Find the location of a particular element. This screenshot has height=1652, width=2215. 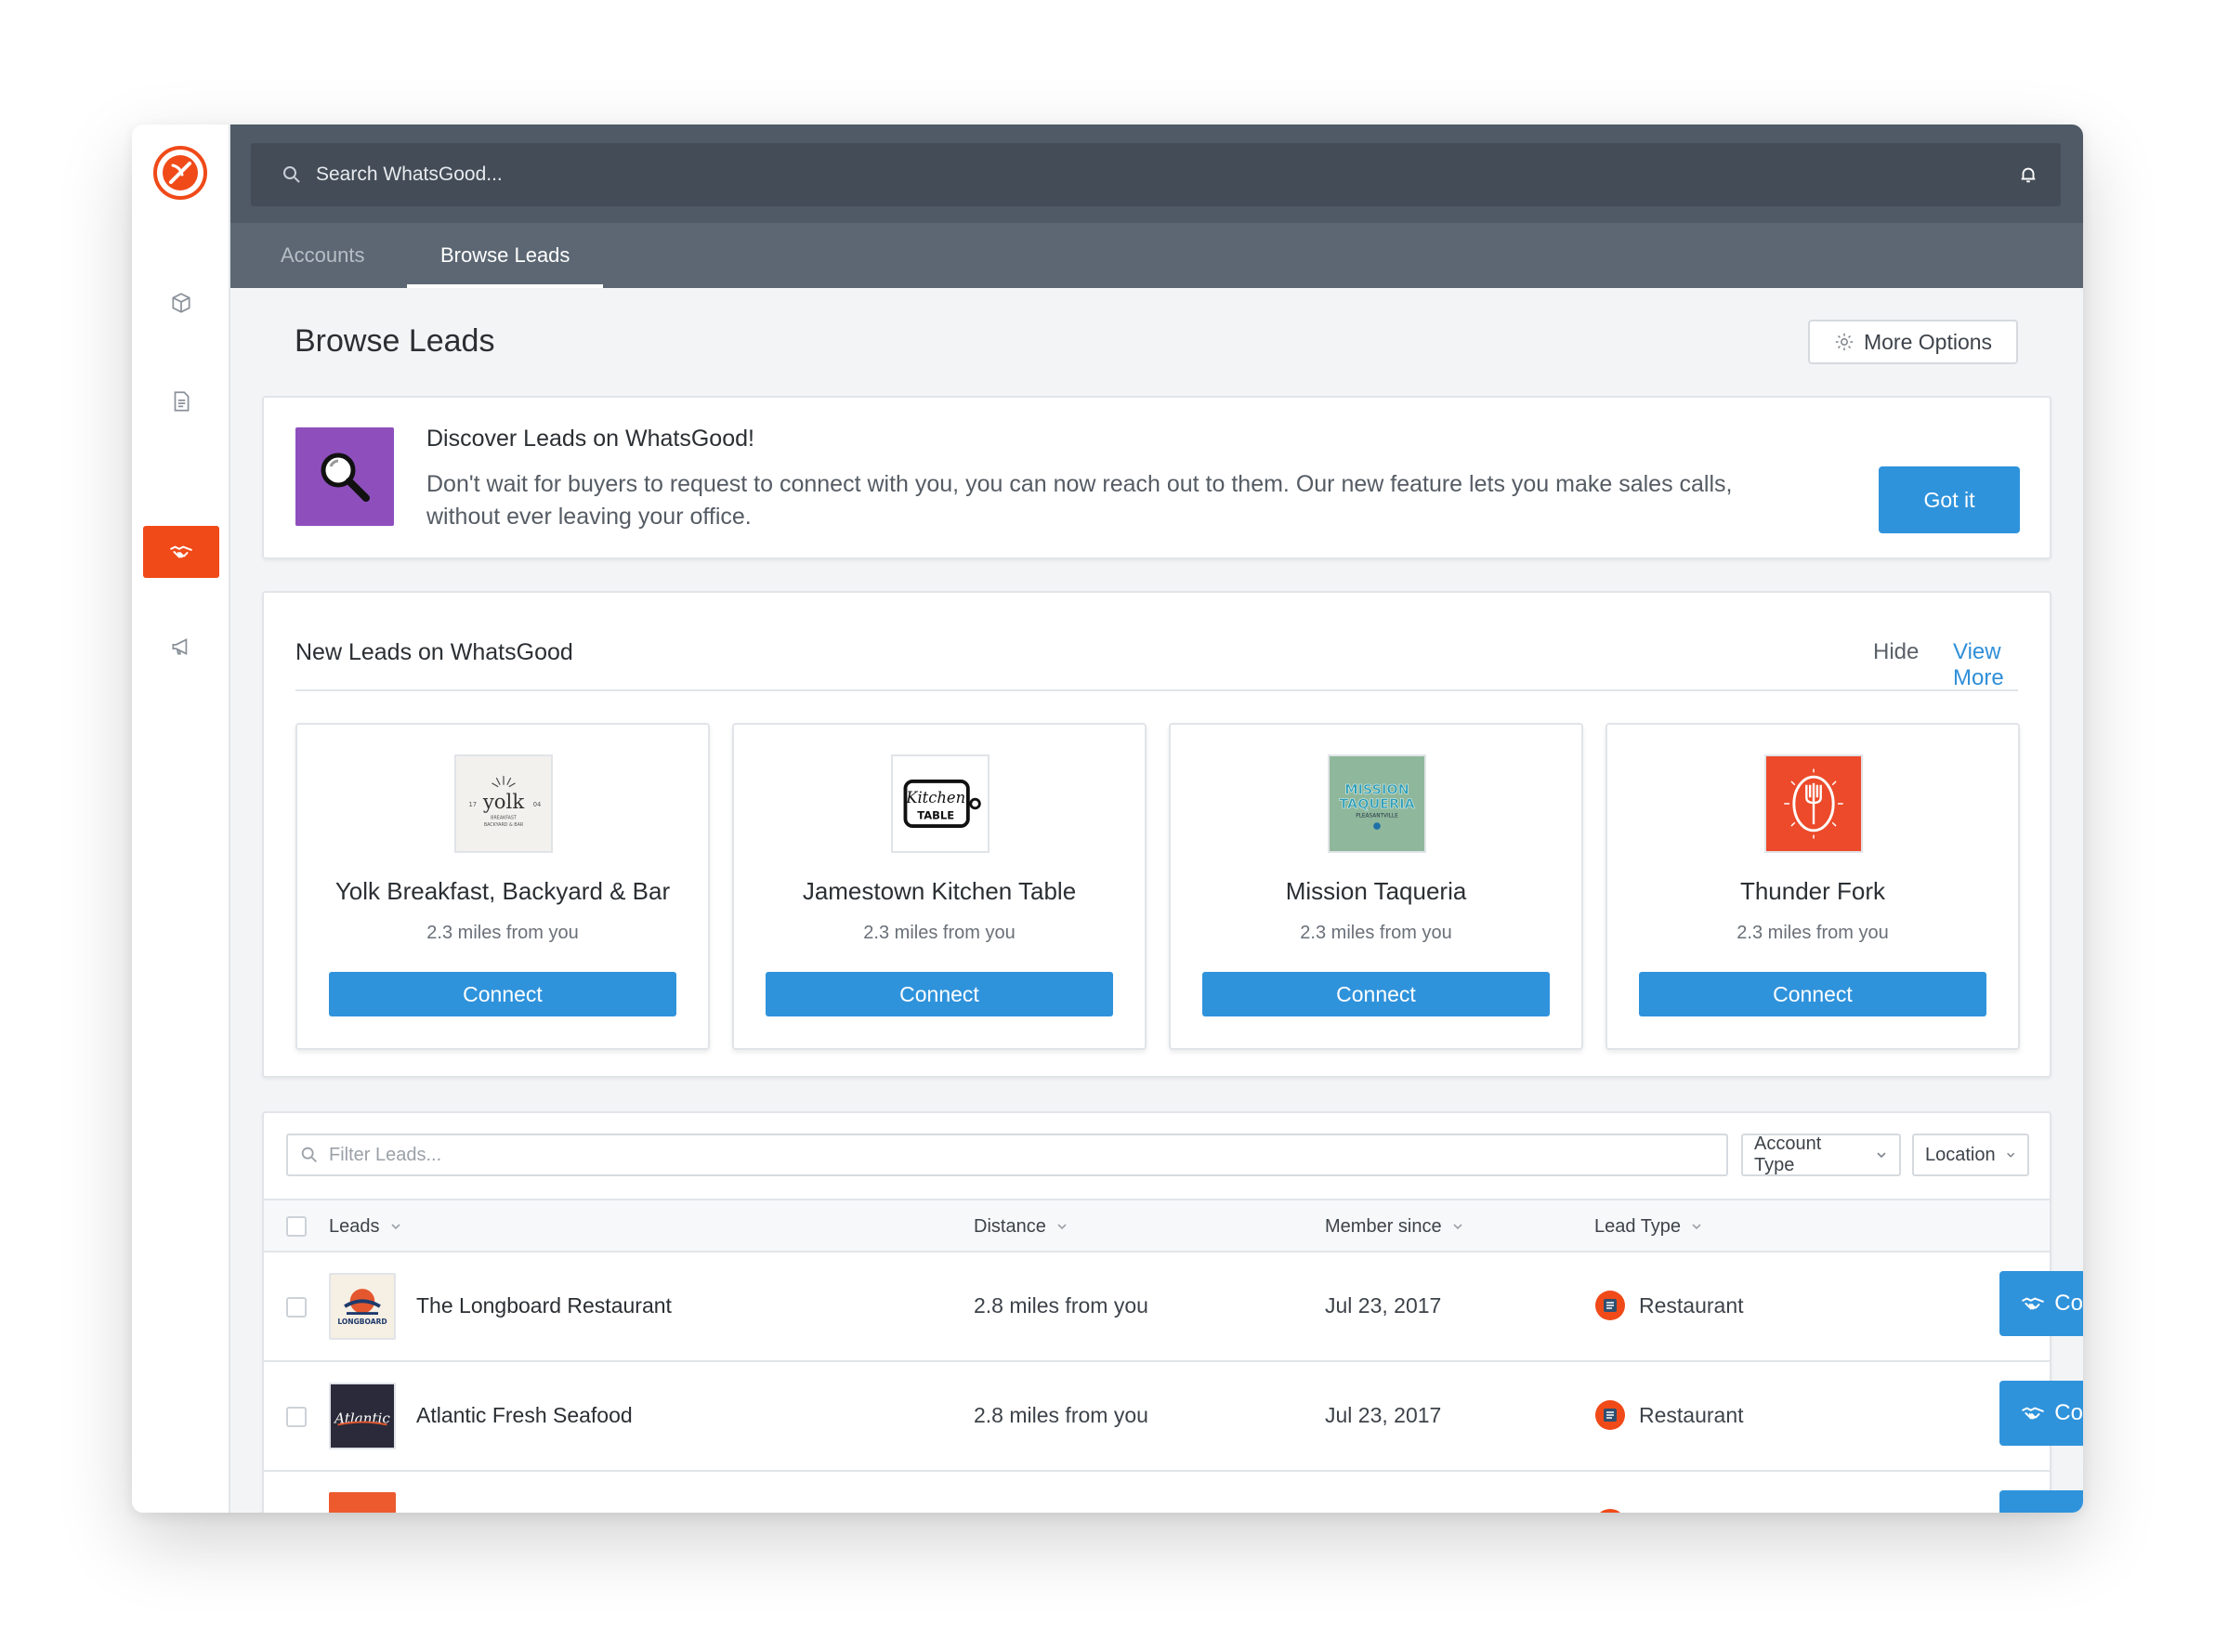

svg-text: MISSION is located at coordinates (1377, 790).